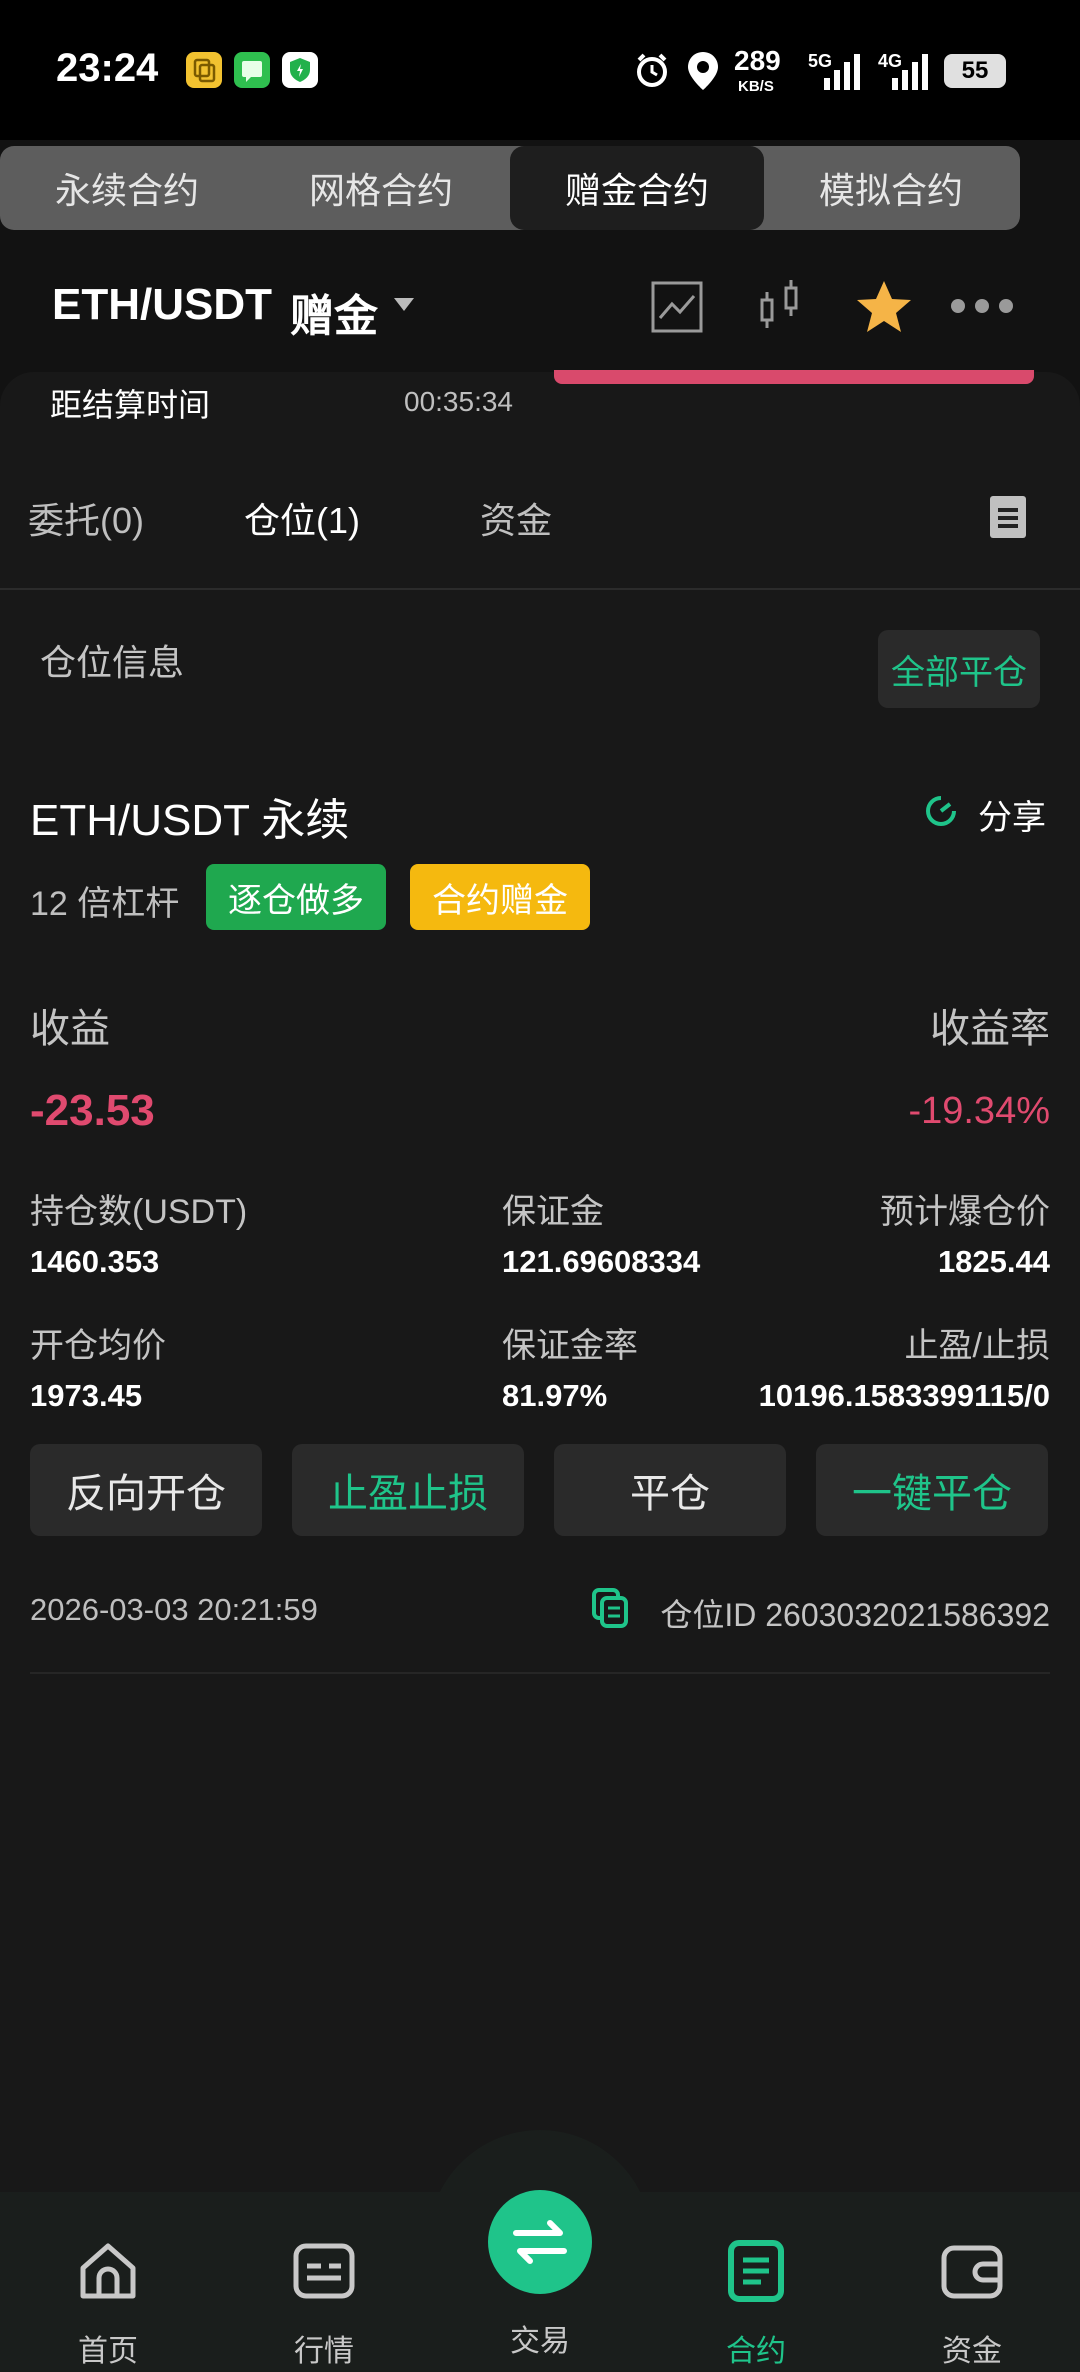 This screenshot has height=2372, width=1080. I want to click on nav-market-label: 行情, so click(324, 2351).